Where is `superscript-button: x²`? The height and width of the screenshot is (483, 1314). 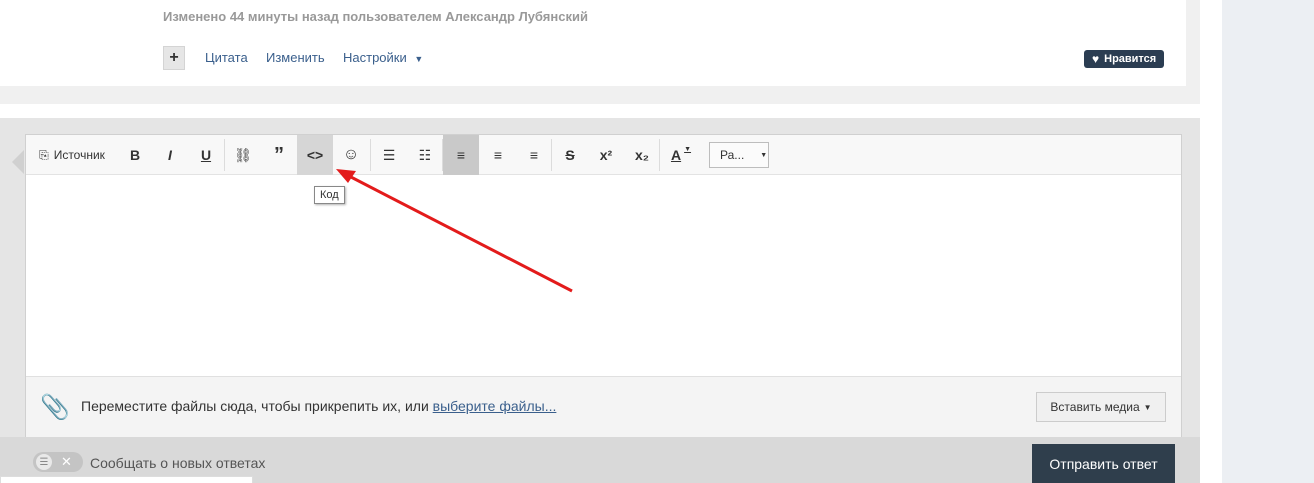
superscript-button: x² is located at coordinates (606, 155).